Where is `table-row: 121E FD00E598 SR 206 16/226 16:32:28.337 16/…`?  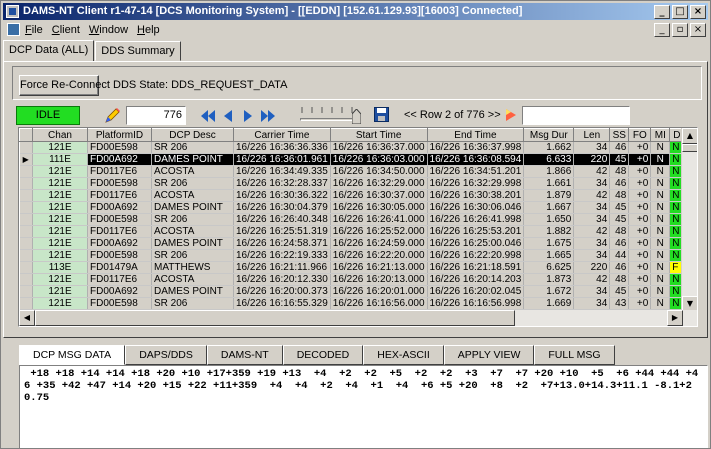 table-row: 121E FD00E598 SR 206 16/226 16:32:28.337 16/… is located at coordinates (356, 183).